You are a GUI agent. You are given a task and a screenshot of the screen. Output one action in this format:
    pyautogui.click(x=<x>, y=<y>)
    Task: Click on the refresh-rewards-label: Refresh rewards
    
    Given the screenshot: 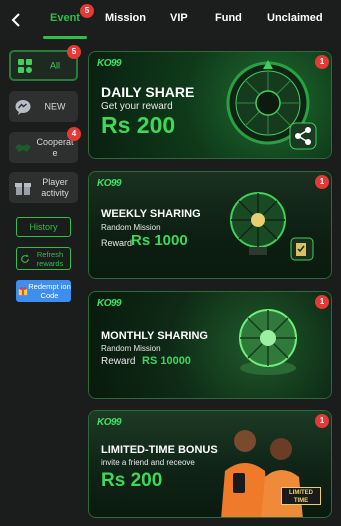 What is the action you would take?
    pyautogui.click(x=50, y=258)
    